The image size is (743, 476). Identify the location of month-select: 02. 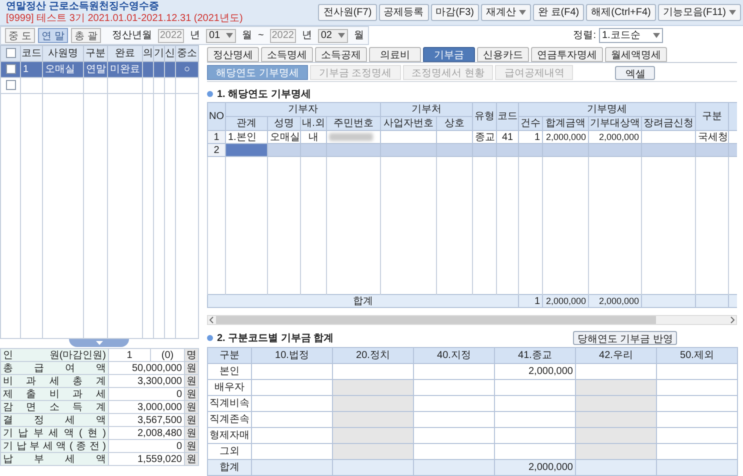
(333, 35).